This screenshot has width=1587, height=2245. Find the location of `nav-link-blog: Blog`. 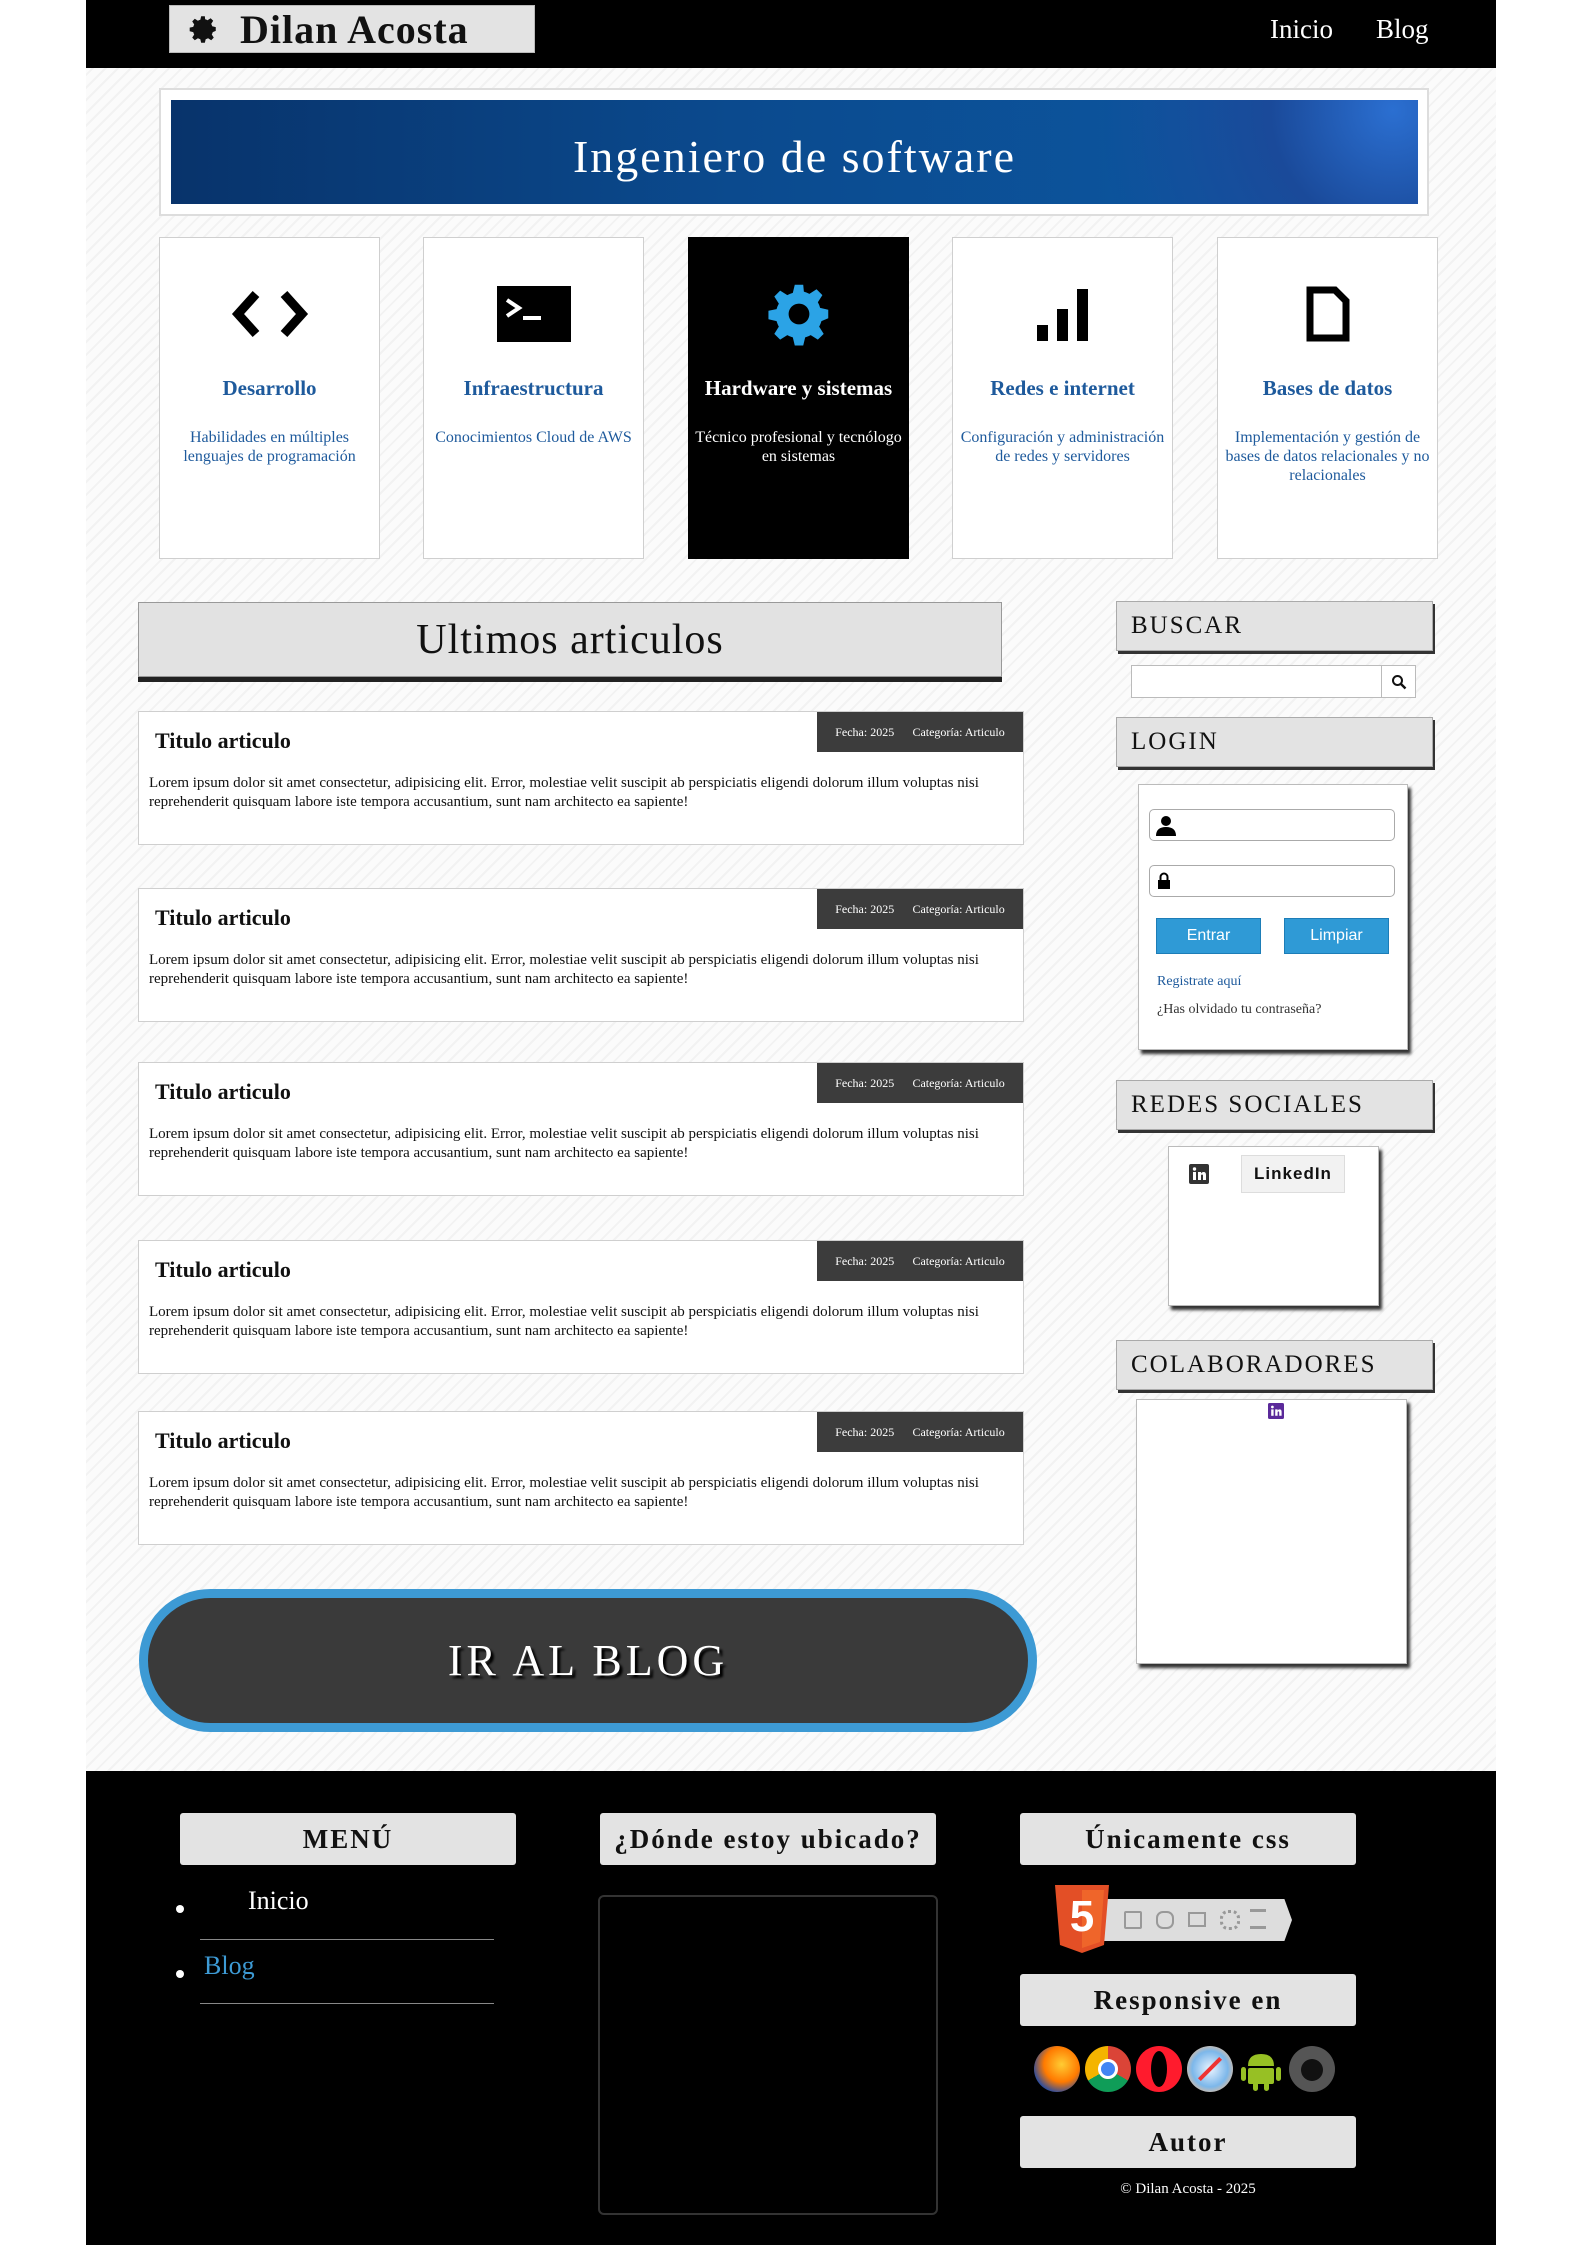

nav-link-blog: Blog is located at coordinates (1402, 29).